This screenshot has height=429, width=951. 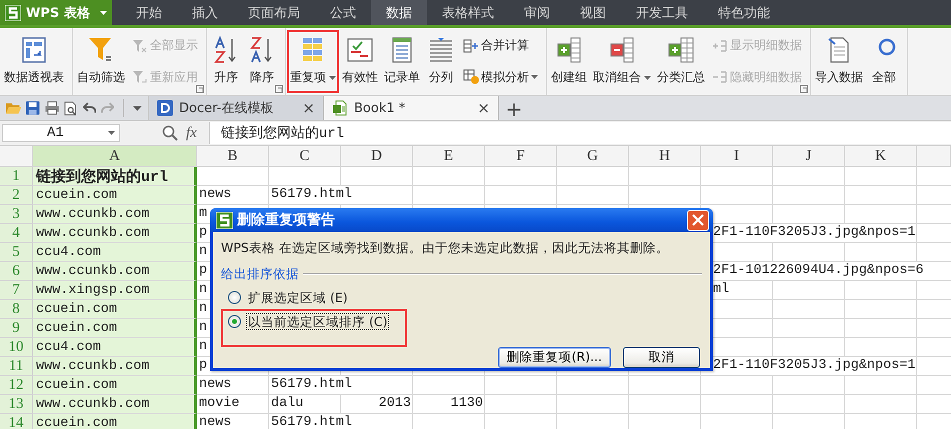 I want to click on menu-tab: 审阅, so click(x=537, y=12).